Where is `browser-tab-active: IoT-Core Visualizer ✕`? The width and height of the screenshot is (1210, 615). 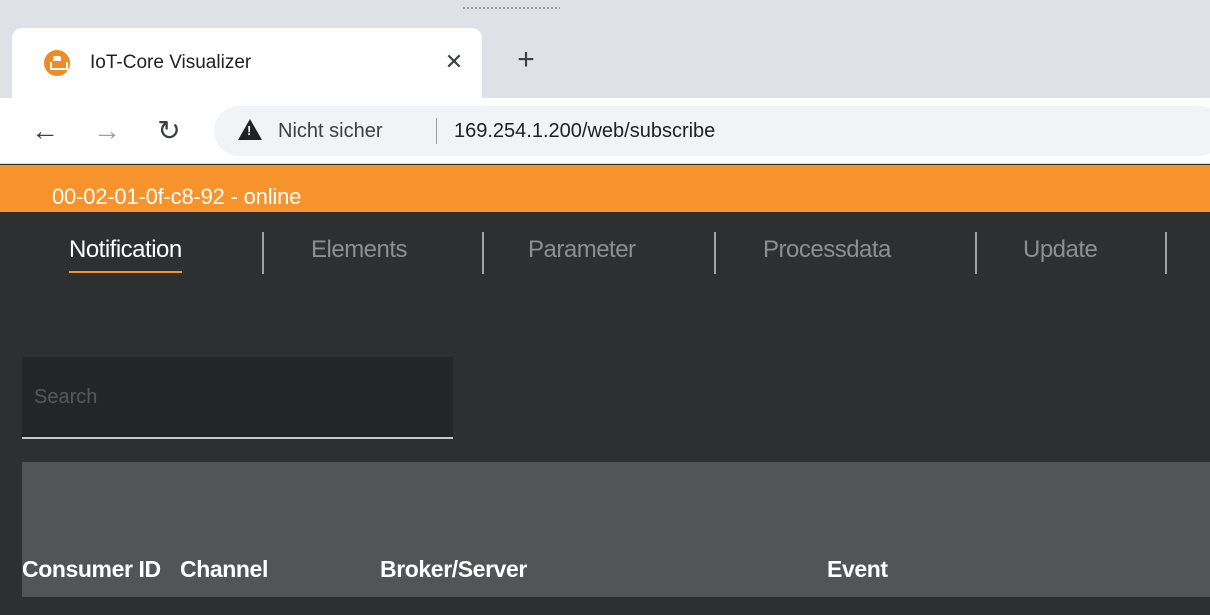
browser-tab-active: IoT-Core Visualizer ✕ is located at coordinates (247, 63).